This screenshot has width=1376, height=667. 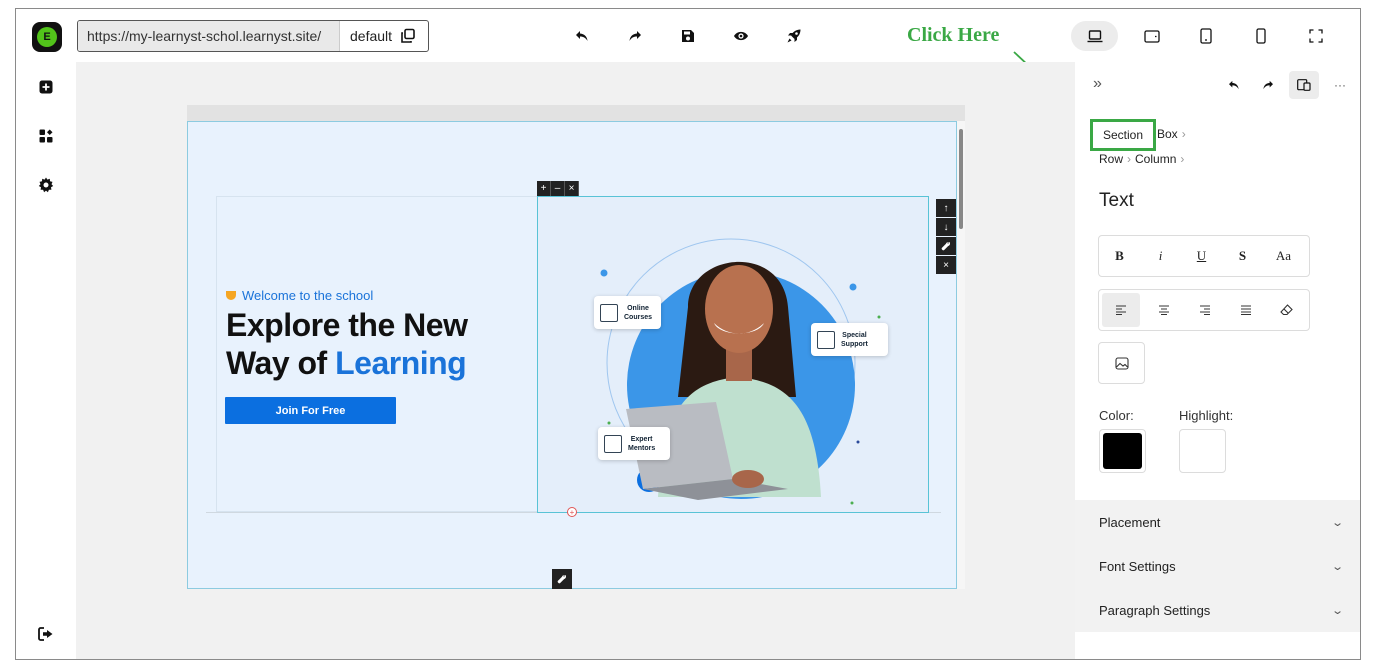 I want to click on element-toolbar: ↑ ↓ ×, so click(x=946, y=237).